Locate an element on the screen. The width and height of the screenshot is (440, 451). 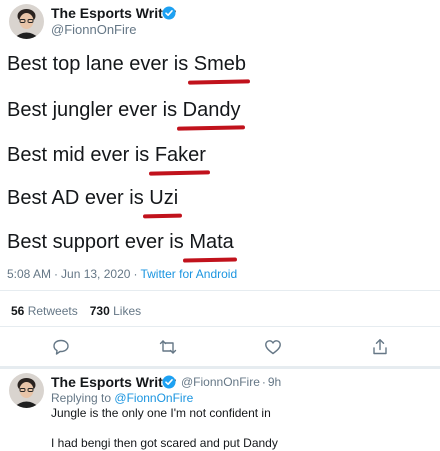
like-icon is located at coordinates (273, 347).